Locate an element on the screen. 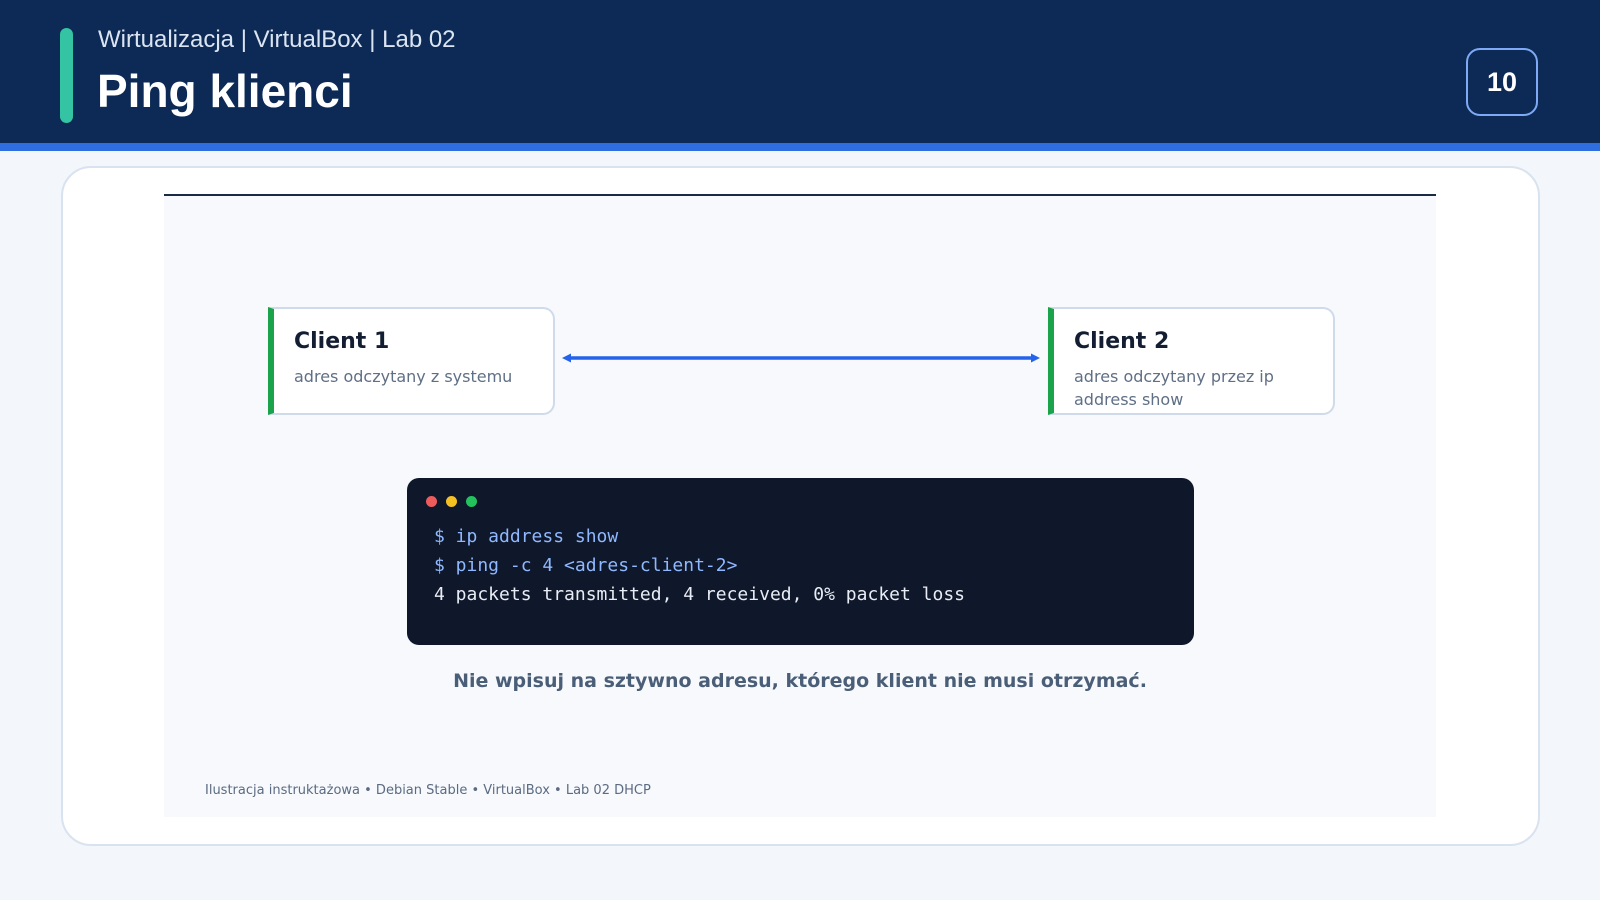 Image resolution: width=1600 pixels, height=900 pixels. bidirectional-arrow-icon is located at coordinates (801, 358).